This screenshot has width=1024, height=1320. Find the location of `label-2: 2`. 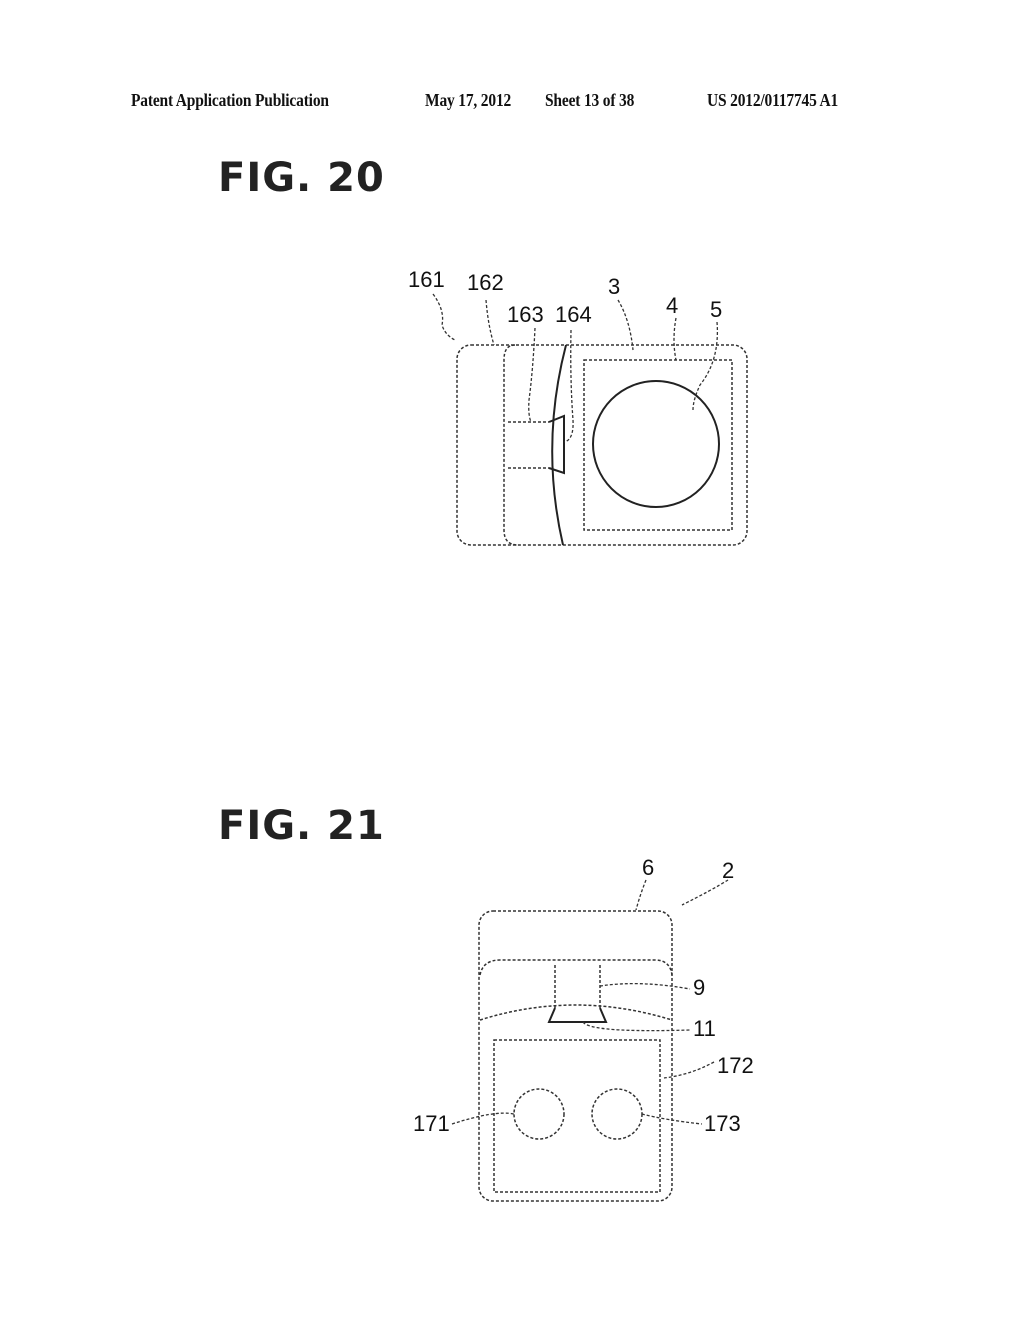

label-2: 2 is located at coordinates (728, 870).